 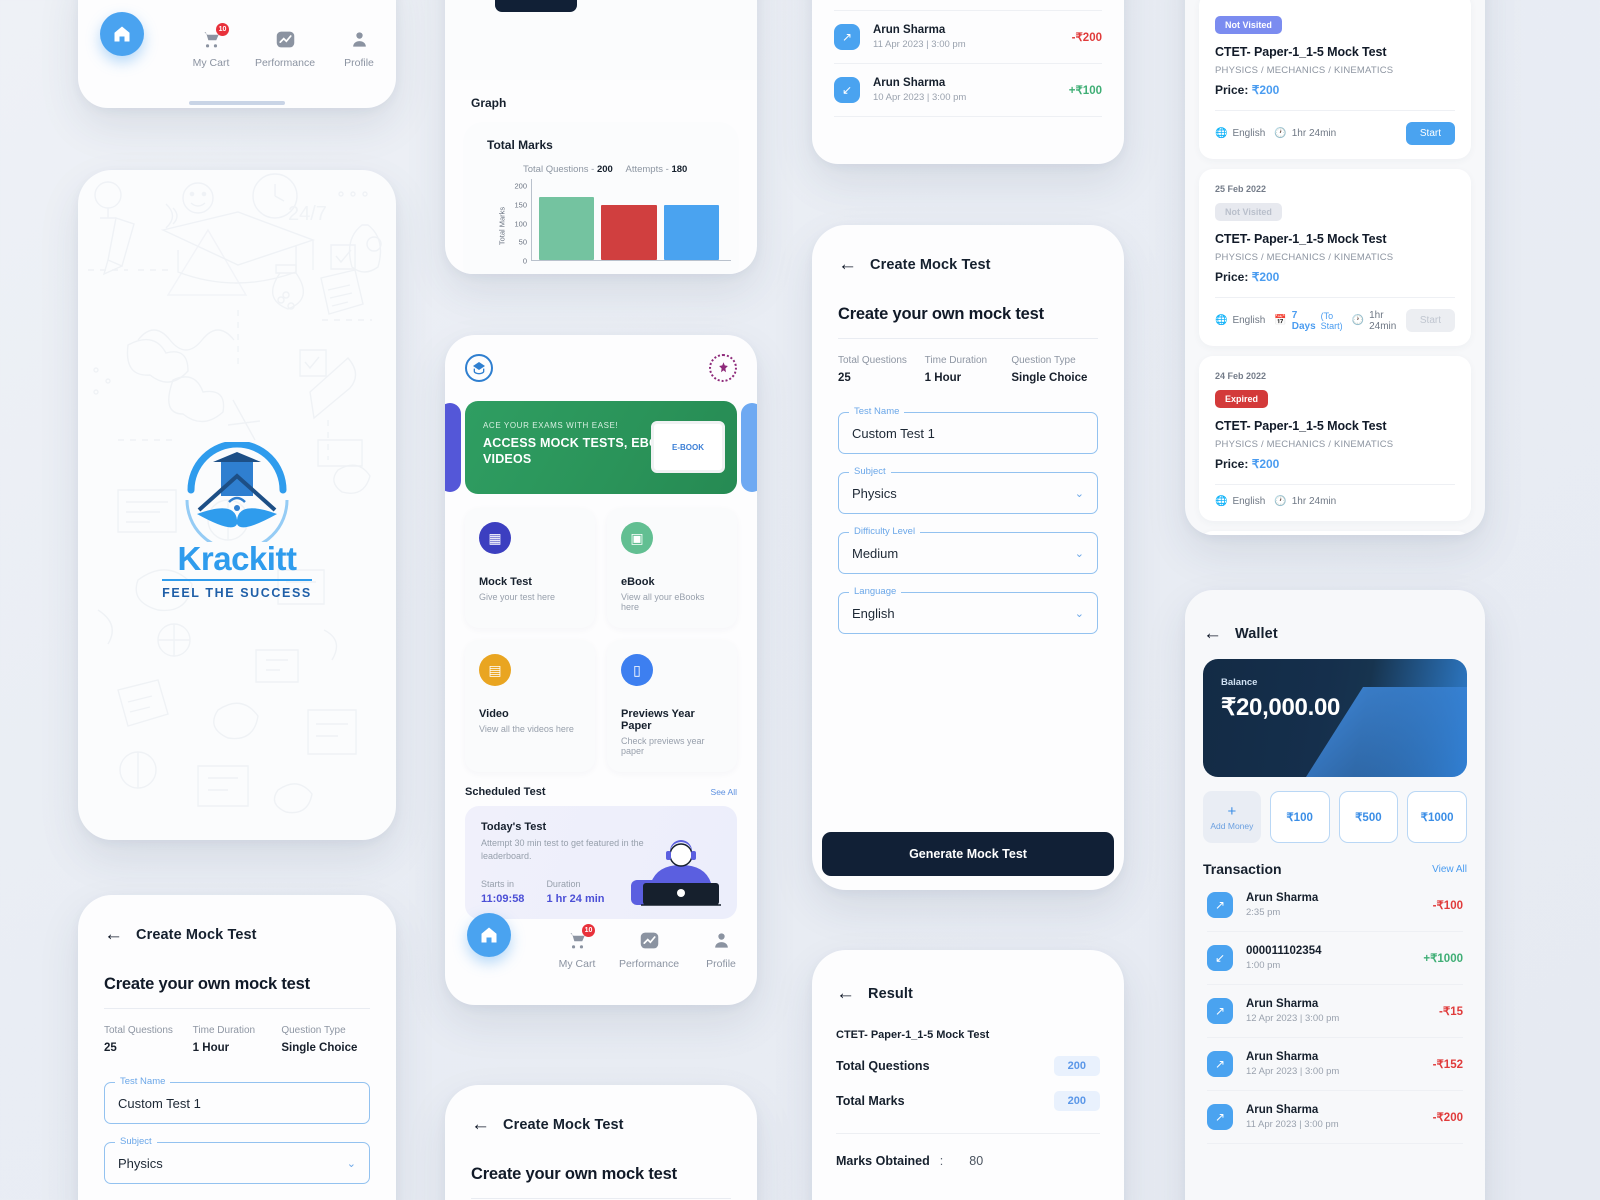 What do you see at coordinates (724, 792) in the screenshot?
I see `see-all-link: See All` at bounding box center [724, 792].